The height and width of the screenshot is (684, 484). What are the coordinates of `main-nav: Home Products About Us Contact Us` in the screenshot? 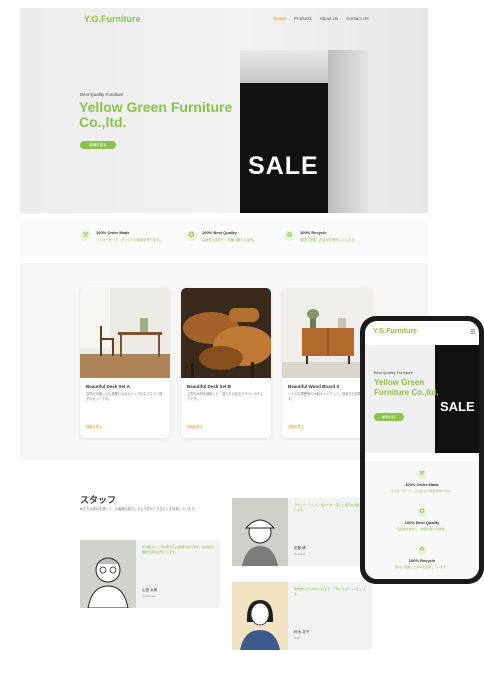 It's located at (321, 18).